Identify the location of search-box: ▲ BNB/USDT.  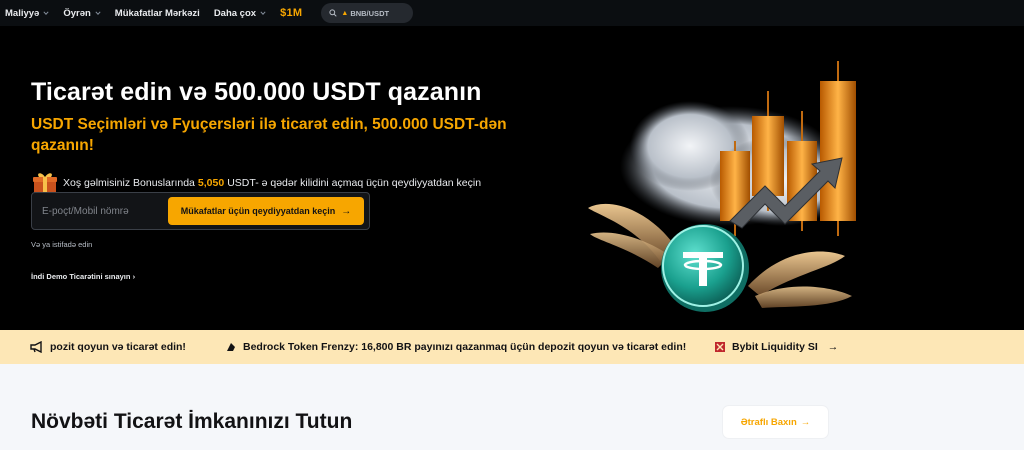
(367, 13).